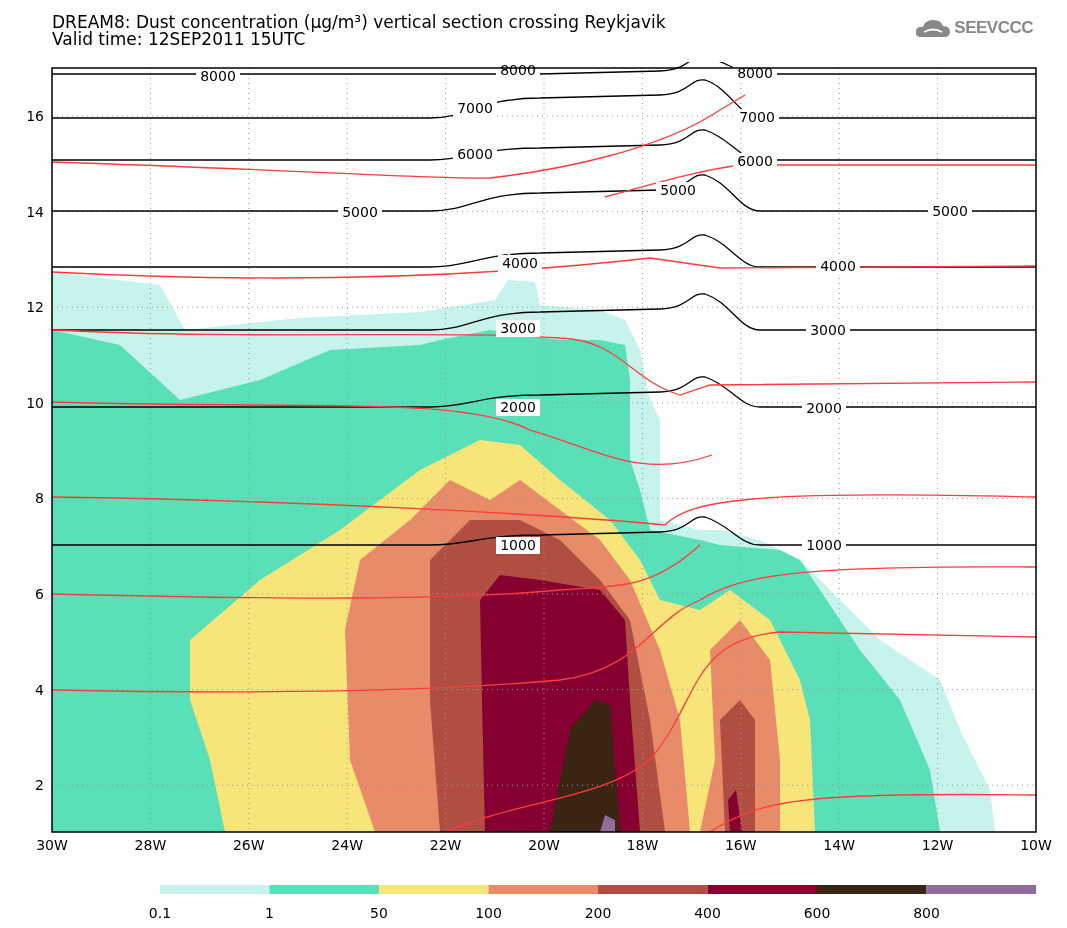  Describe the element at coordinates (39, 689) in the screenshot. I see `axis-tick-label: 4` at that location.